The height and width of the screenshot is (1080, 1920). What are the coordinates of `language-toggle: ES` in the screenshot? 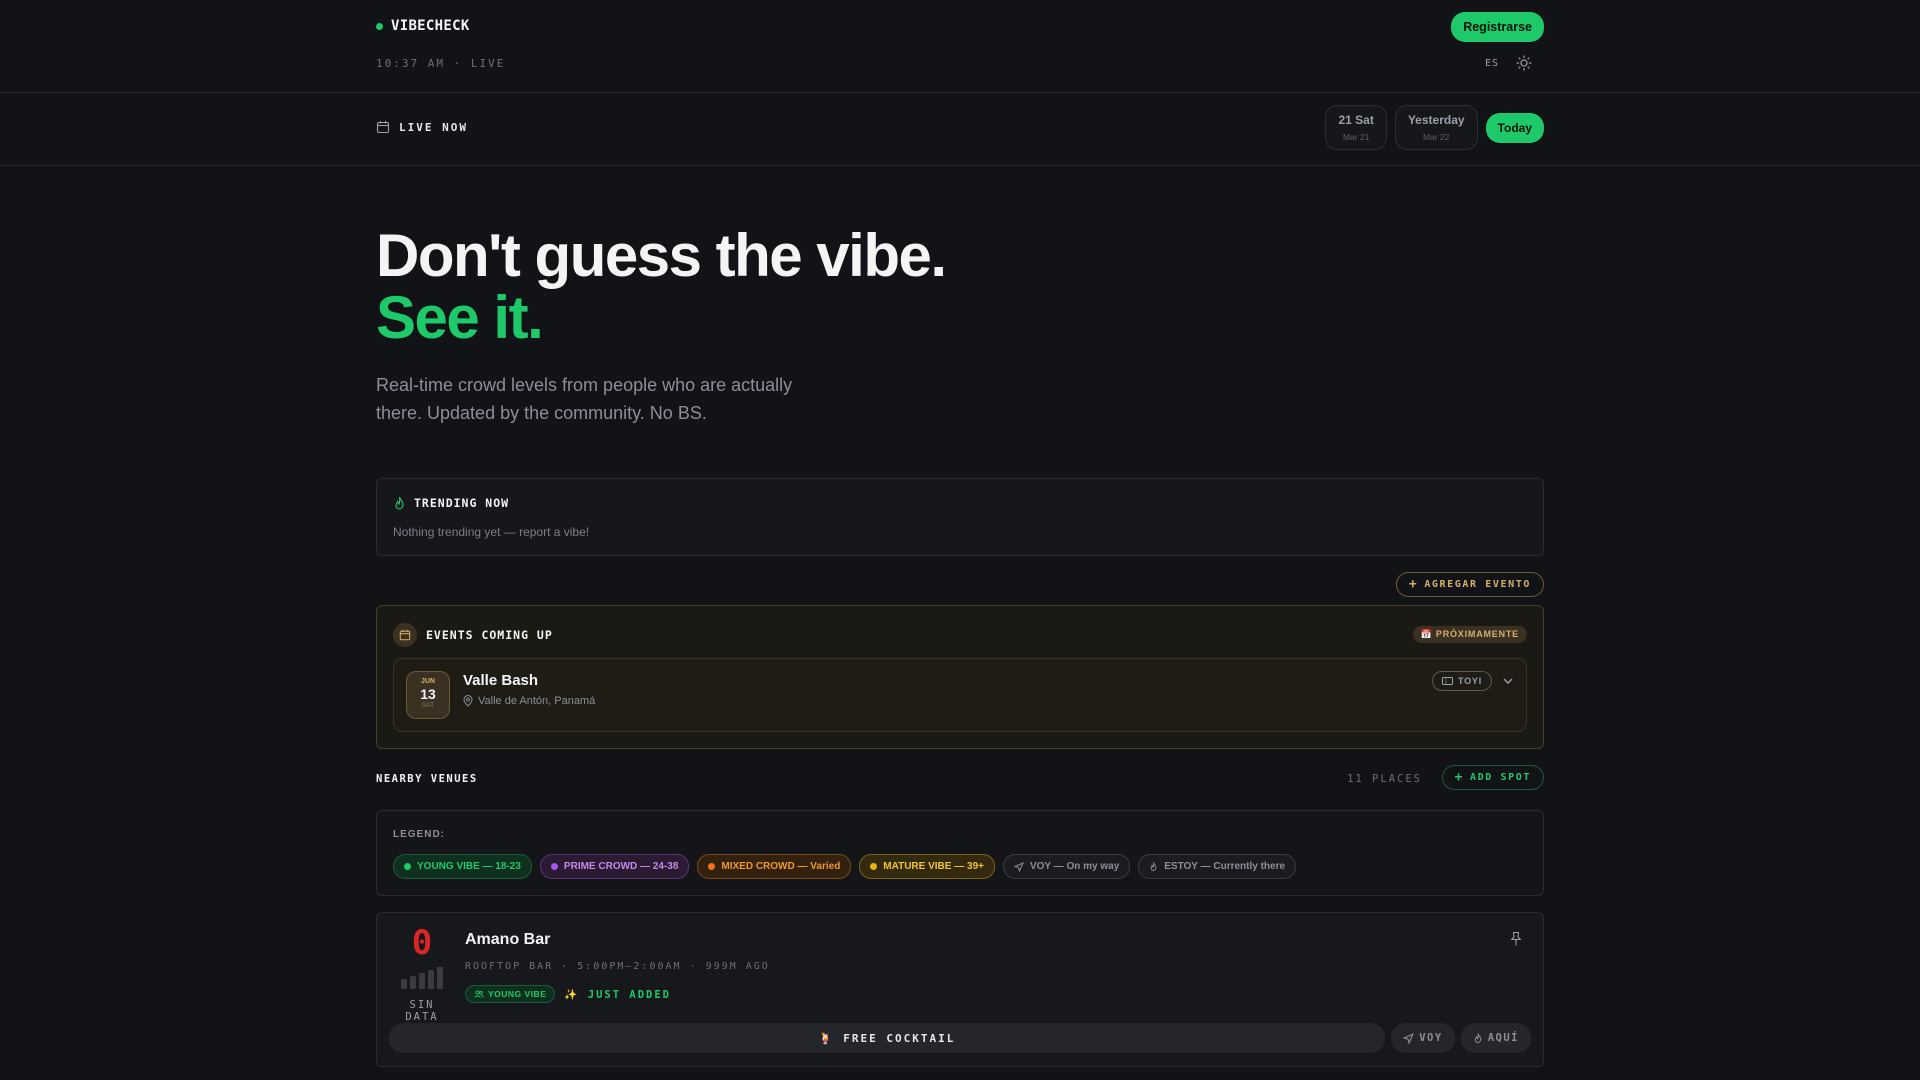 It's located at (1492, 63).